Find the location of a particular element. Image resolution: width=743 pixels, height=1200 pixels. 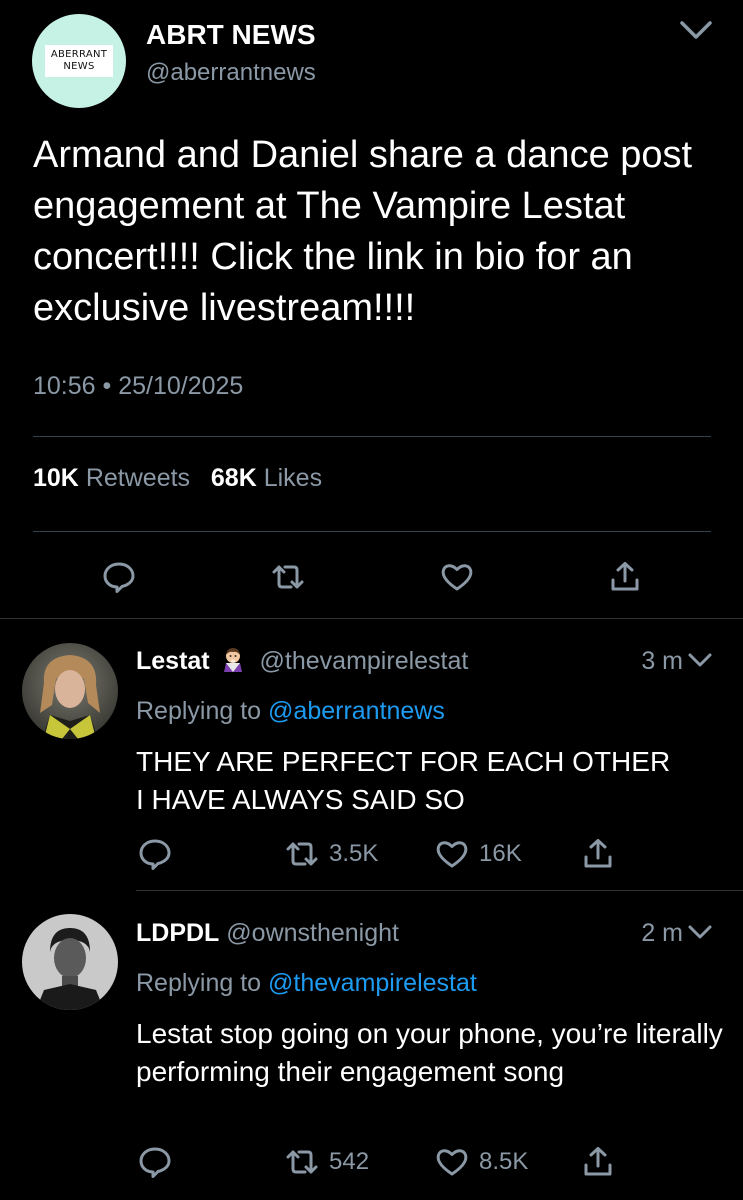

user-handle: @thevampirelestat is located at coordinates (364, 661).